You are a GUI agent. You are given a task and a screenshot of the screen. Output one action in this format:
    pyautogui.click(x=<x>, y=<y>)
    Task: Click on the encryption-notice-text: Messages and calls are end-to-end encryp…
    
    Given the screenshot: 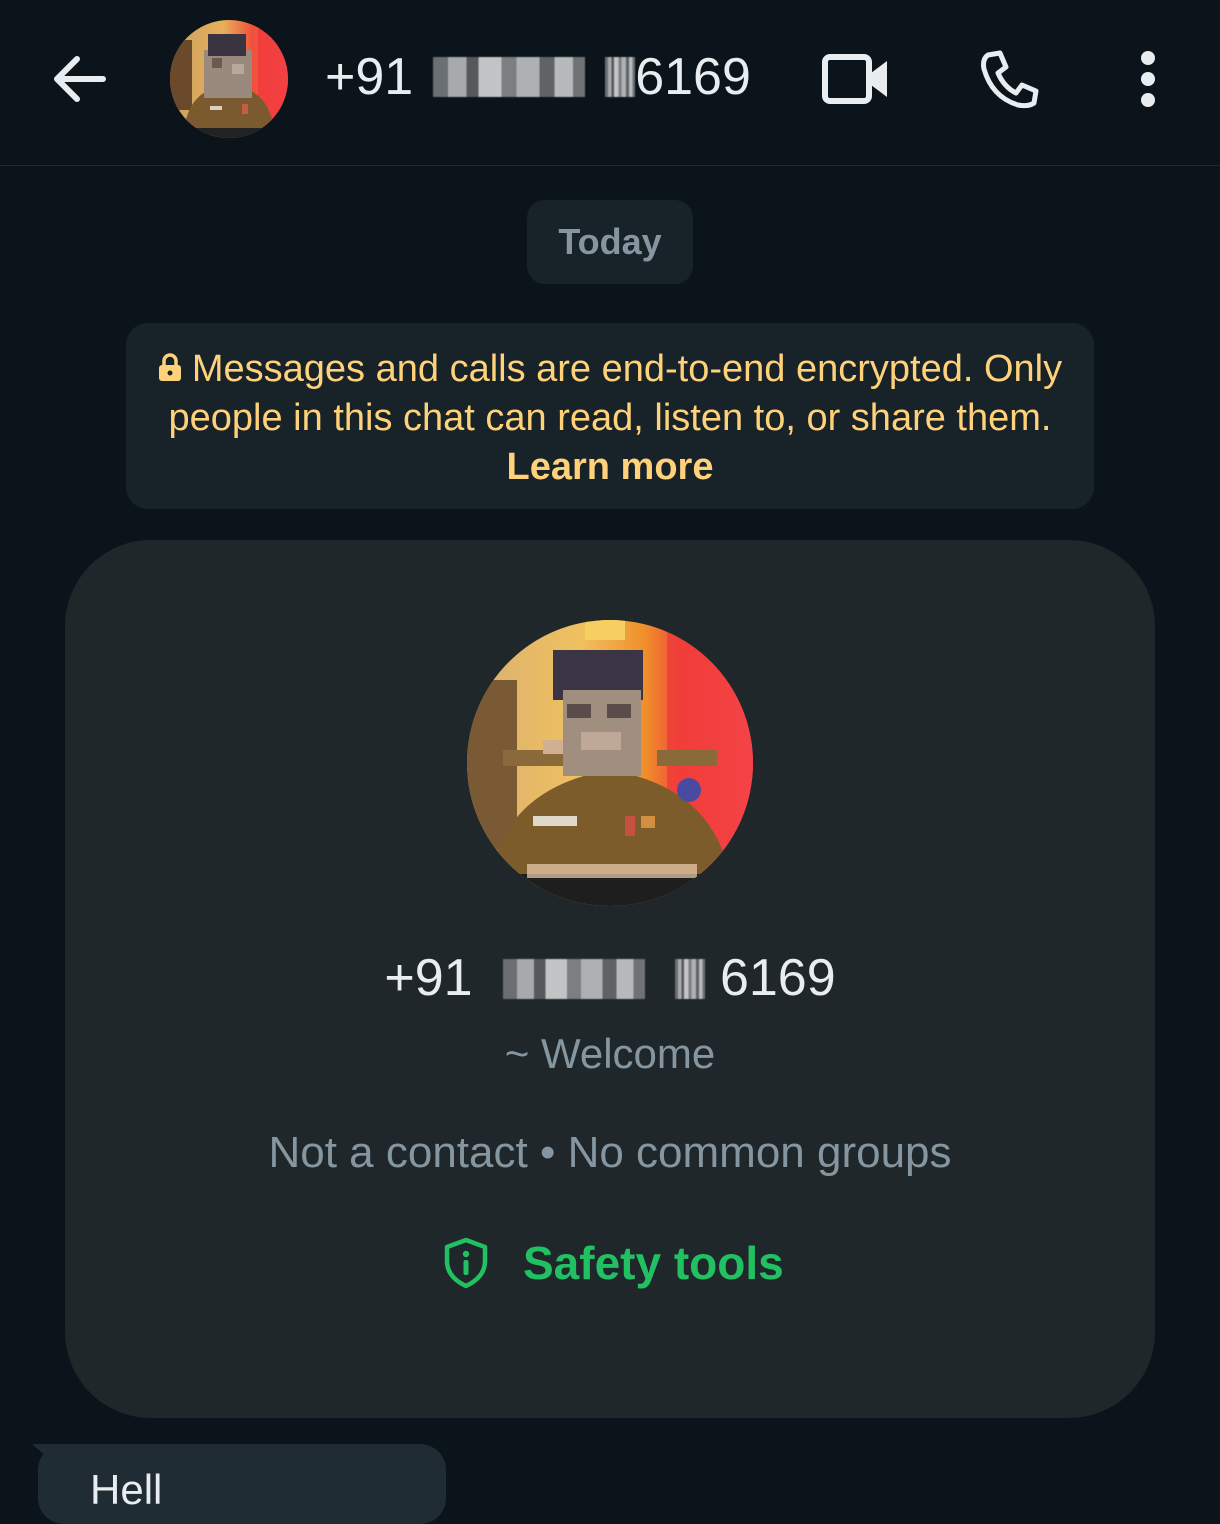 What is the action you would take?
    pyautogui.click(x=615, y=393)
    